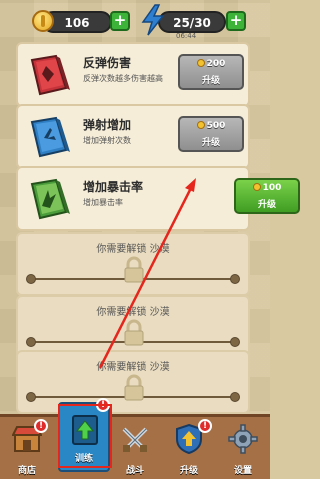  I want to click on energy-counter: 25/30, so click(192, 22).